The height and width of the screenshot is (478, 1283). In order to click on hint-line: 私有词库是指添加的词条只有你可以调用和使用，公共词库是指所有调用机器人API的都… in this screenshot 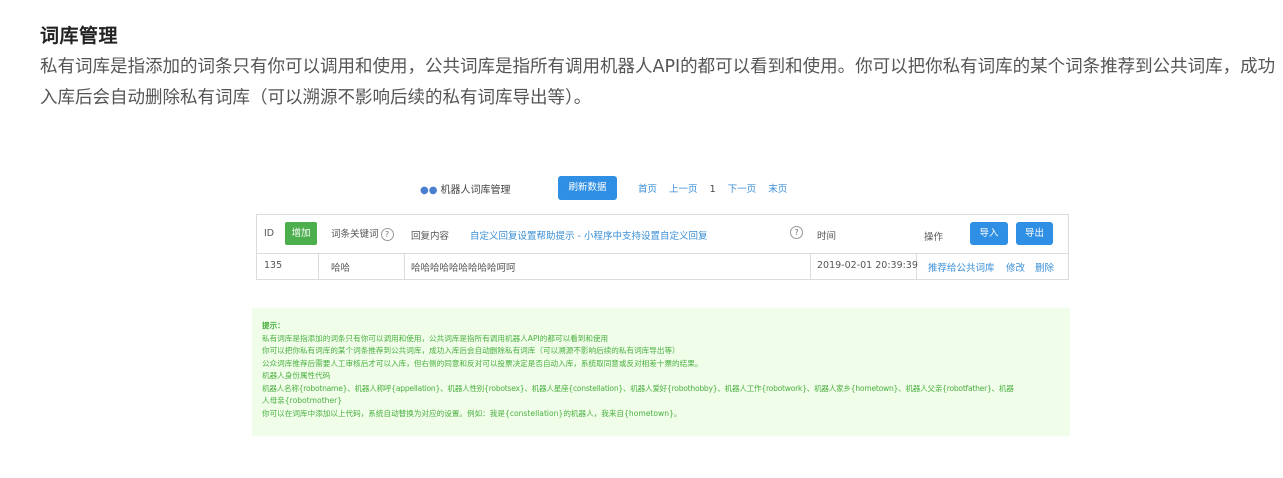, I will do `click(435, 338)`.